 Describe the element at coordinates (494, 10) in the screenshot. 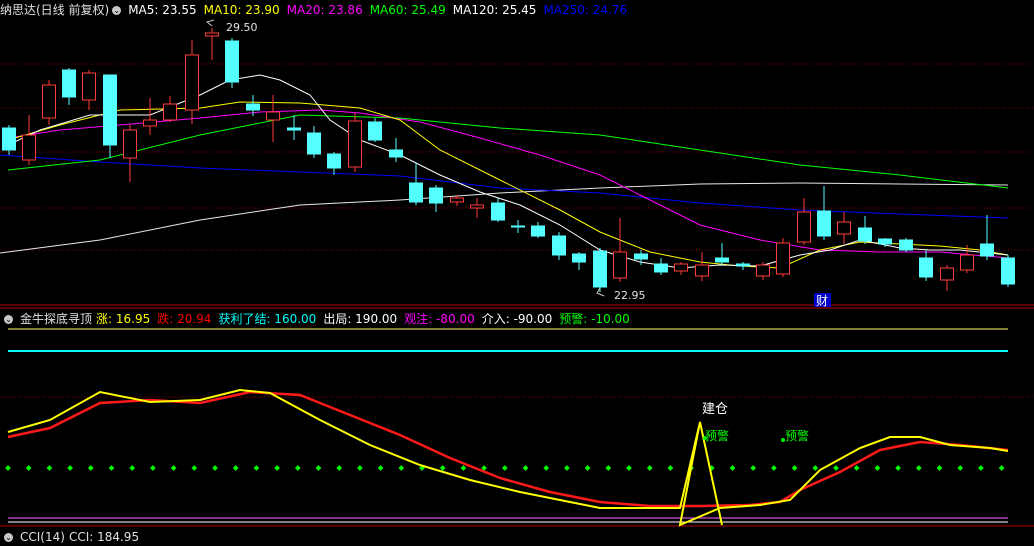

I see `ma120-label: MA120: 25.45` at that location.